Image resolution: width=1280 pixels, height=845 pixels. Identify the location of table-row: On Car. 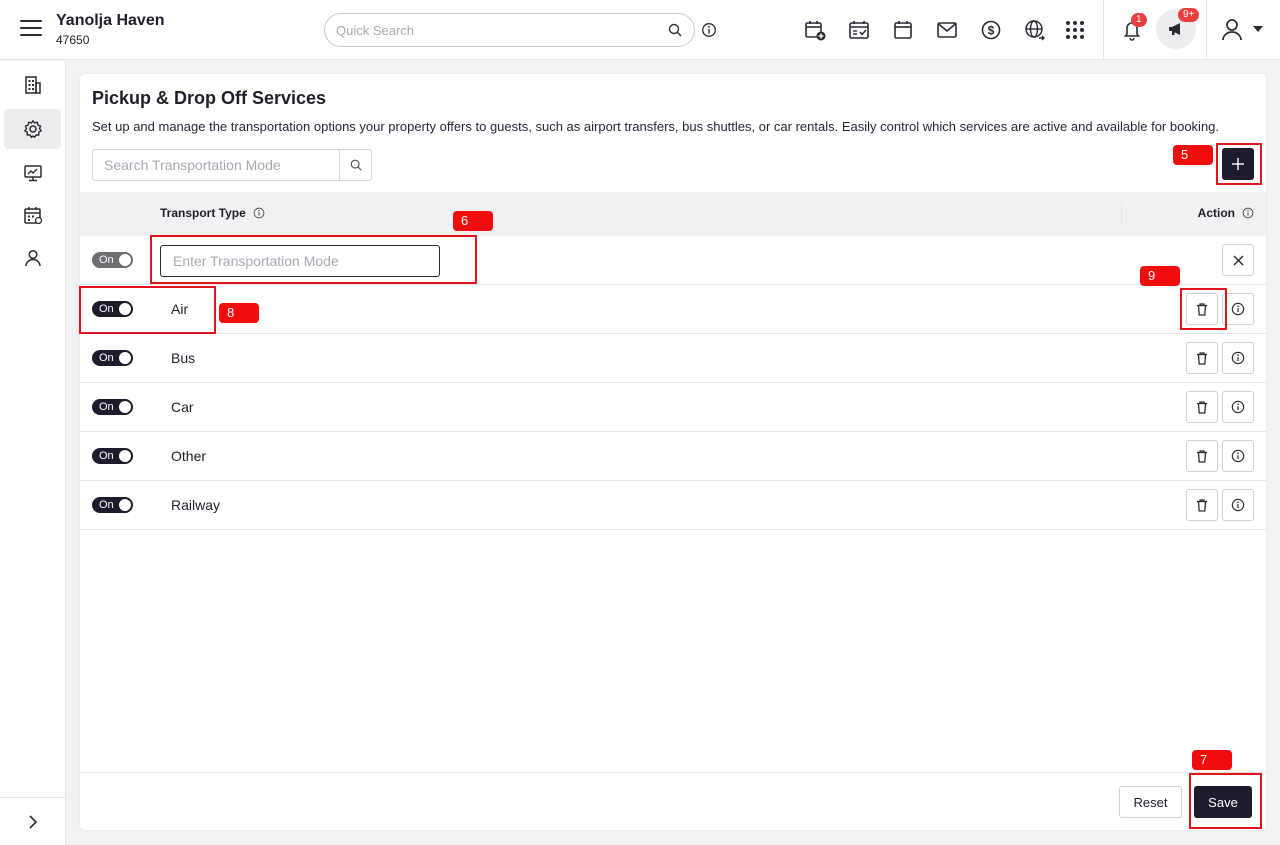
(673, 407).